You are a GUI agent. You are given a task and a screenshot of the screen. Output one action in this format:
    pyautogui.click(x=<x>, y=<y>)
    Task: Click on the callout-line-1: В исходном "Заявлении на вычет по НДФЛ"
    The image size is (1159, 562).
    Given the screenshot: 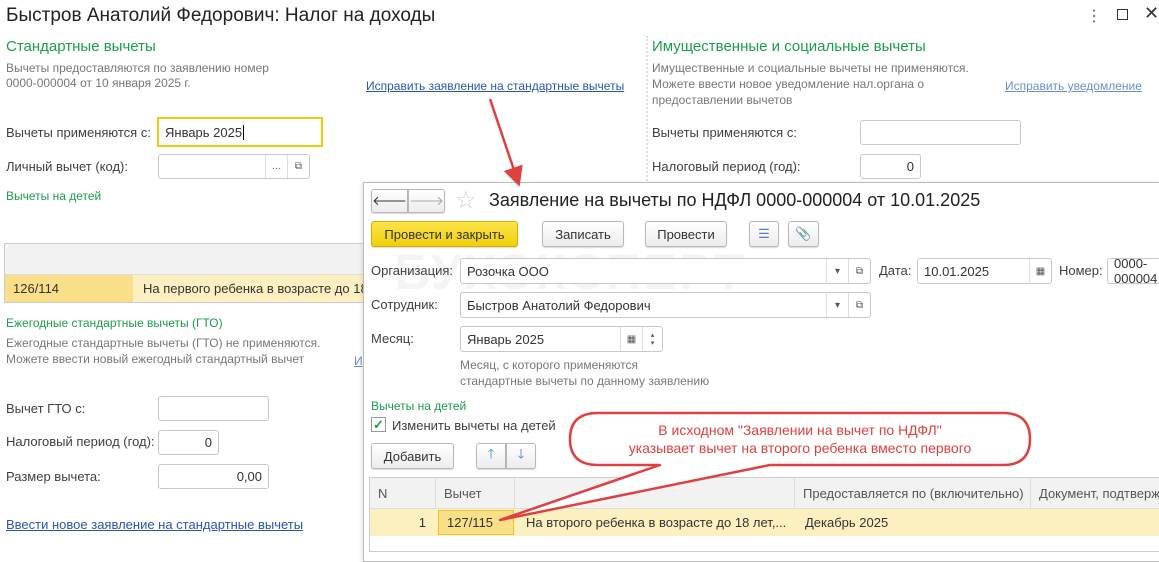 What is the action you would take?
    pyautogui.click(x=800, y=430)
    